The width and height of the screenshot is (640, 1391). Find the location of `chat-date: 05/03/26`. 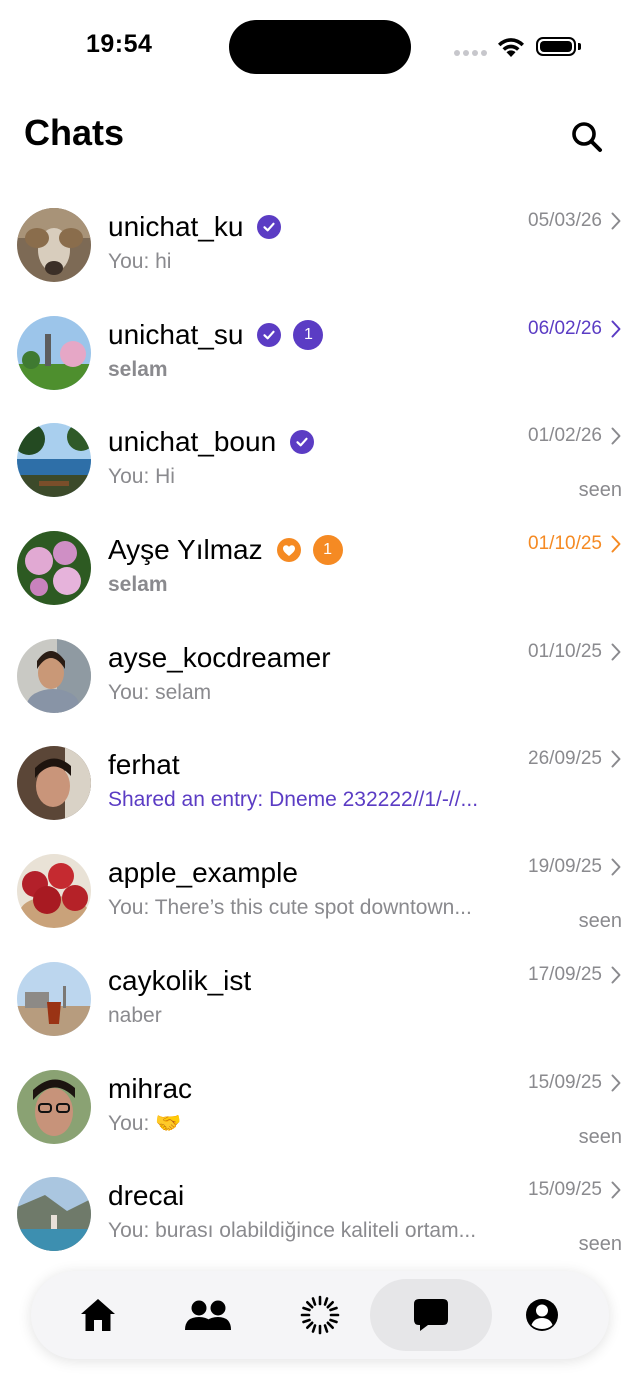

chat-date: 05/03/26 is located at coordinates (565, 220).